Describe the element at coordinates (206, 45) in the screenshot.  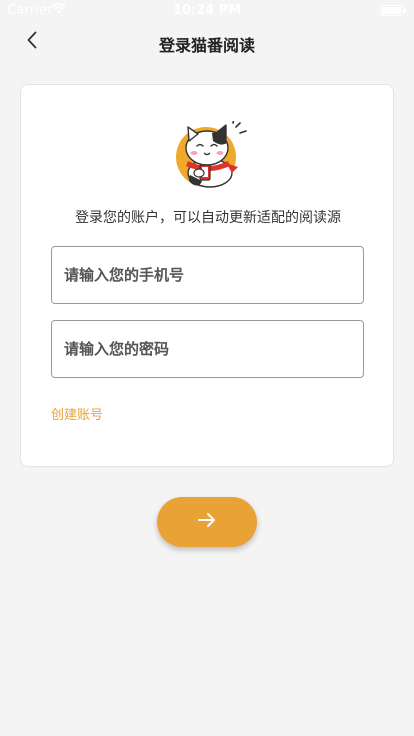
I see `page-title: 登录猫番阅读` at that location.